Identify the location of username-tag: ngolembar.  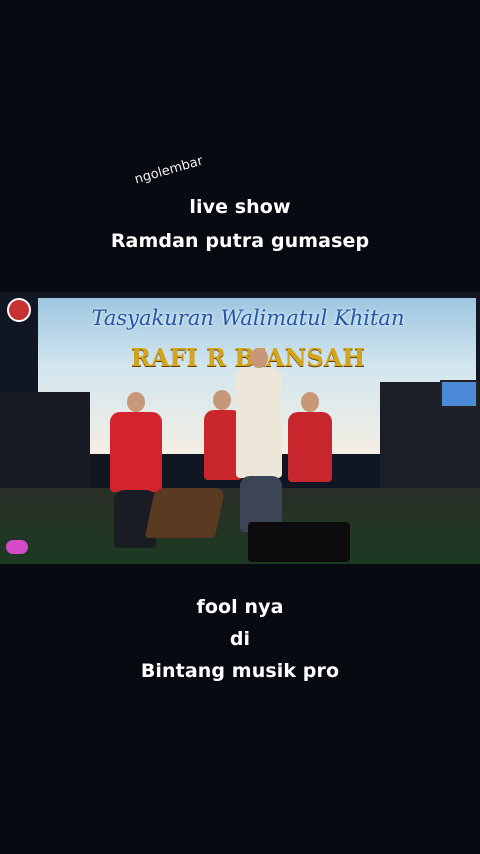
(169, 170).